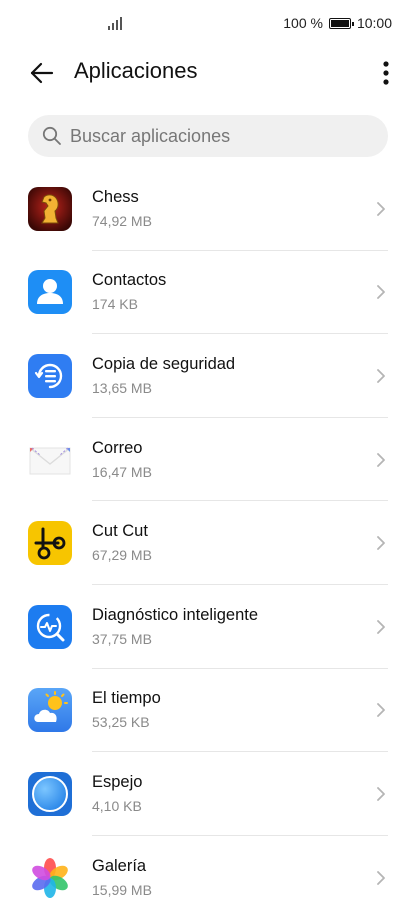 This screenshot has height=919, width=416. I want to click on app-size: 15,99 MB, so click(122, 889).